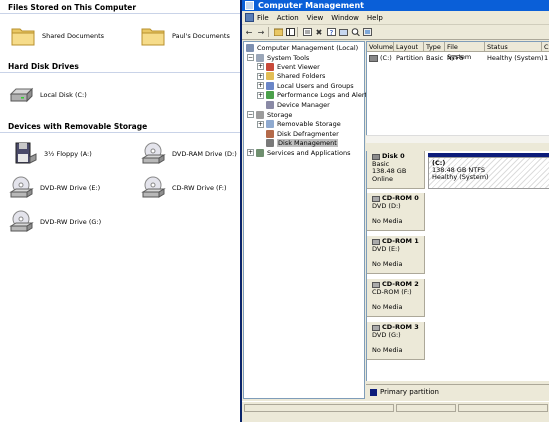 This screenshot has height=422, width=549. I want to click on toolbar-separator, so click(297, 32).